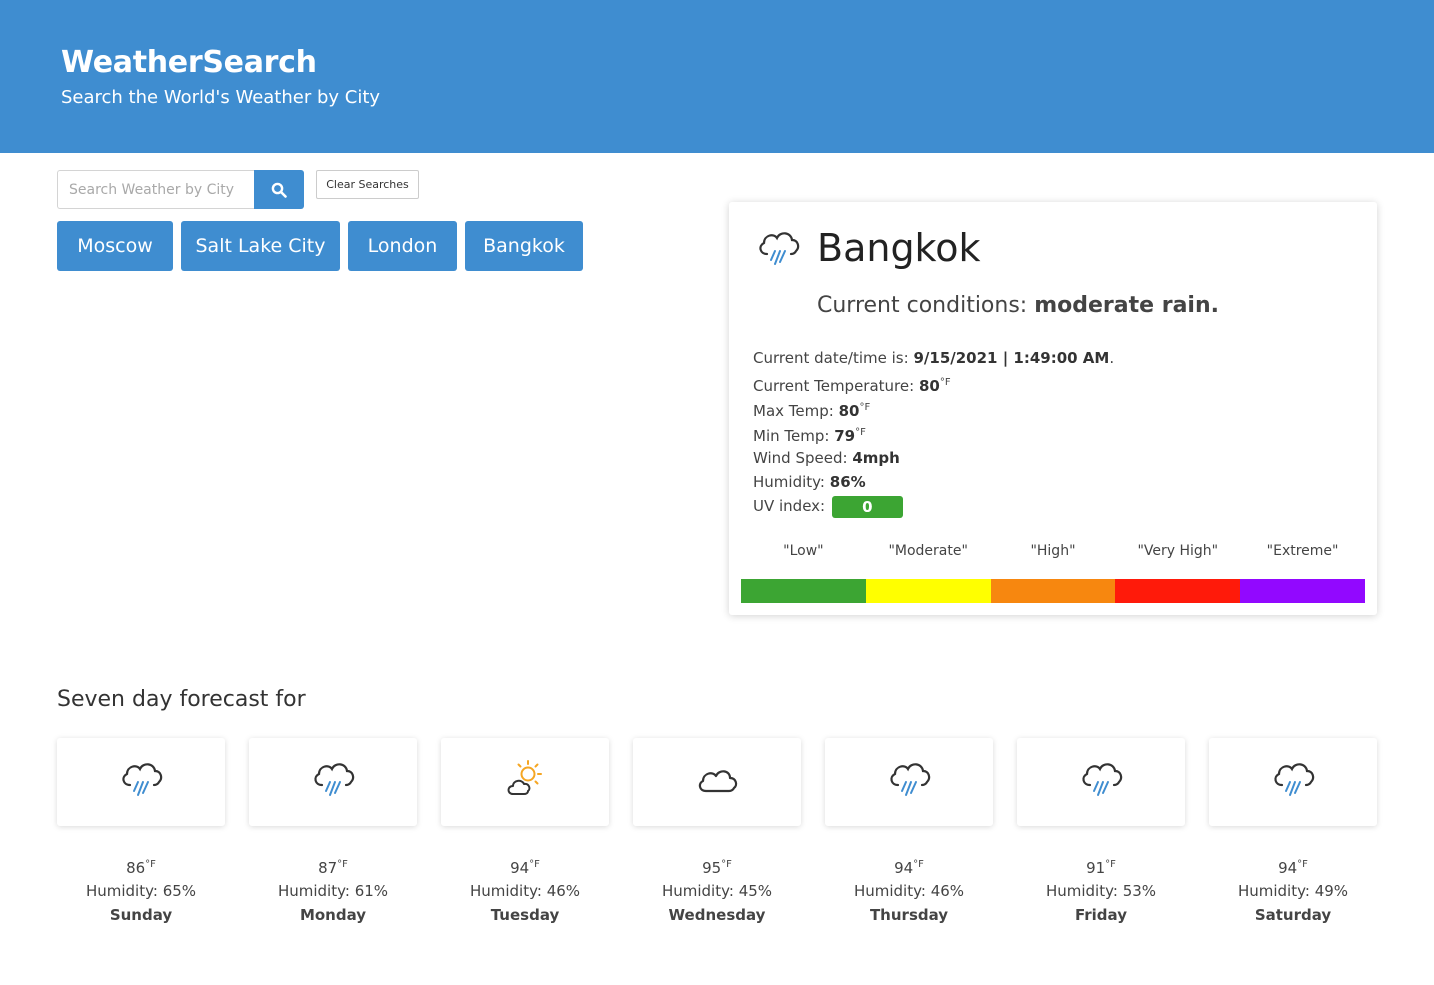 Image resolution: width=1434 pixels, height=985 pixels. What do you see at coordinates (1178, 591) in the screenshot?
I see `uv-bar-very-high` at bounding box center [1178, 591].